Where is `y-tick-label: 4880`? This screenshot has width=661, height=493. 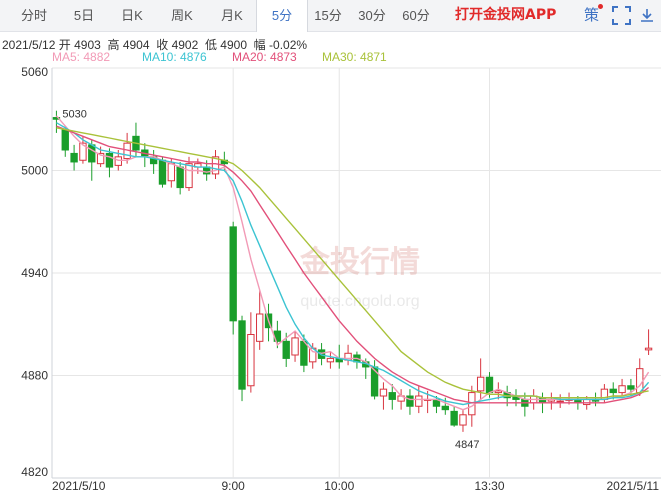
y-tick-label: 4880 is located at coordinates (34, 376).